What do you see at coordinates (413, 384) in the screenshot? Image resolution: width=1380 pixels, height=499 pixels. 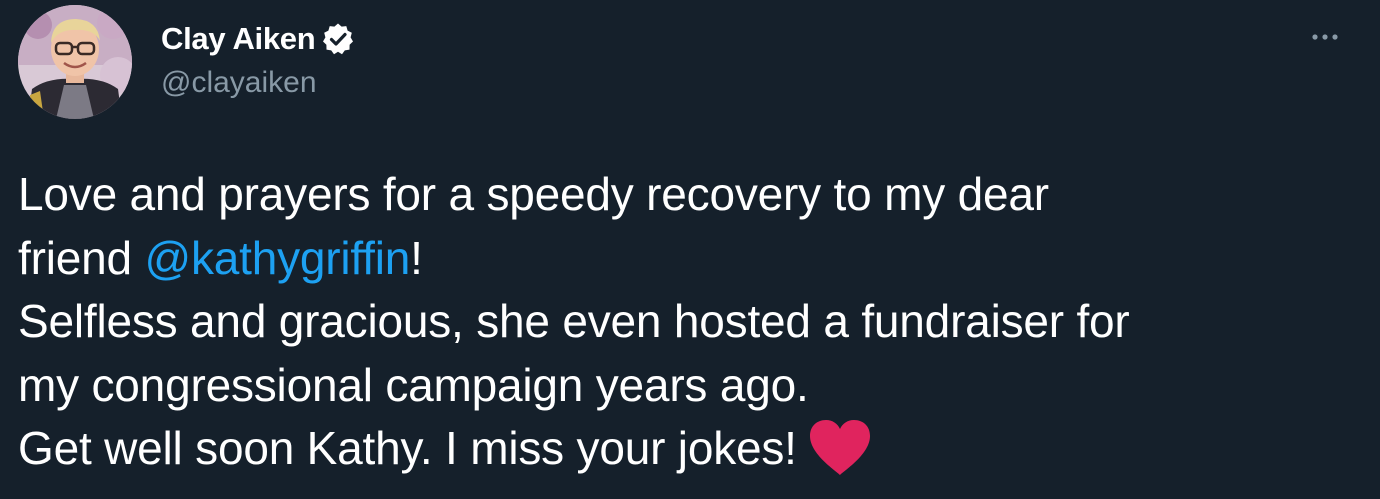 I see `tweet-text-line-4: my congressional campaign years ago.` at bounding box center [413, 384].